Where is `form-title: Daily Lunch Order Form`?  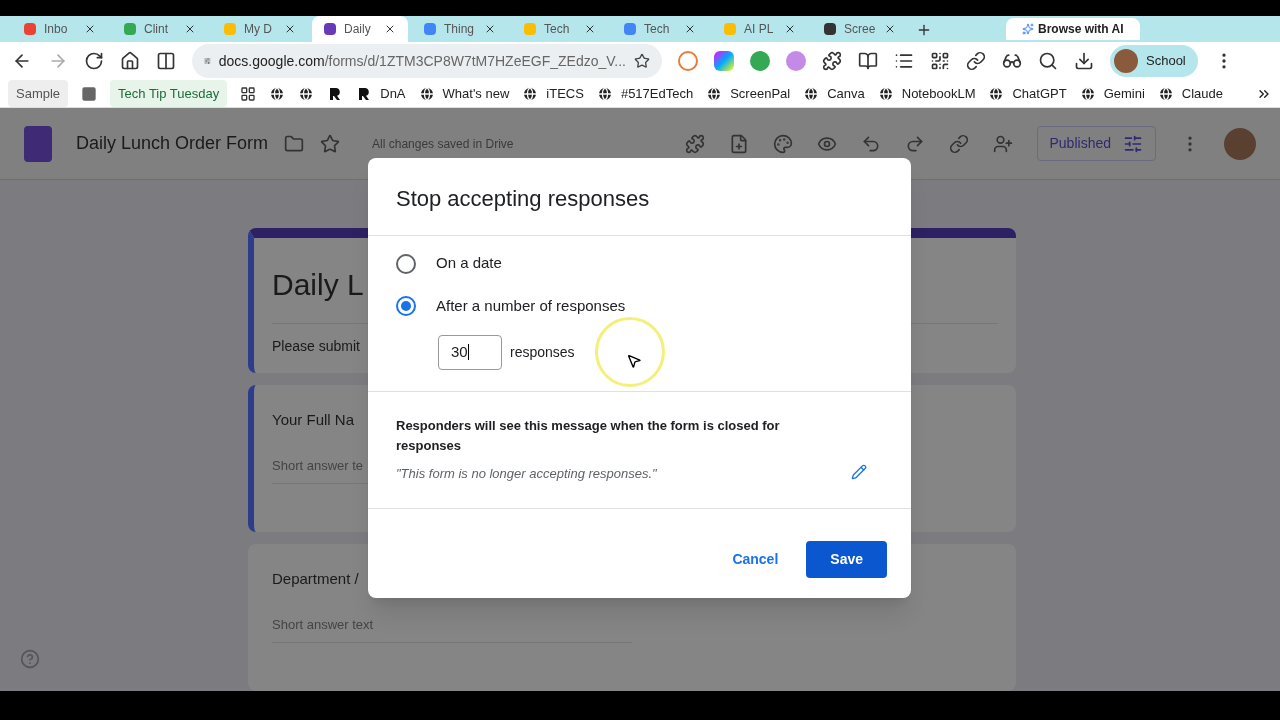 form-title: Daily Lunch Order Form is located at coordinates (172, 144).